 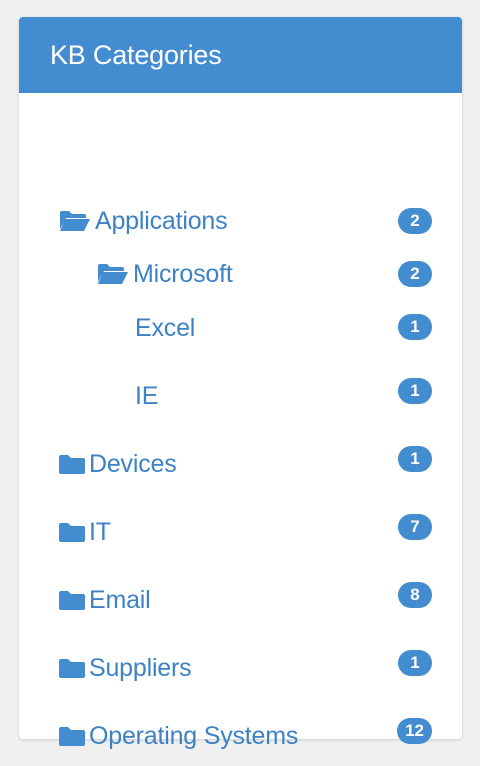 What do you see at coordinates (133, 463) in the screenshot?
I see `category-label: Devices` at bounding box center [133, 463].